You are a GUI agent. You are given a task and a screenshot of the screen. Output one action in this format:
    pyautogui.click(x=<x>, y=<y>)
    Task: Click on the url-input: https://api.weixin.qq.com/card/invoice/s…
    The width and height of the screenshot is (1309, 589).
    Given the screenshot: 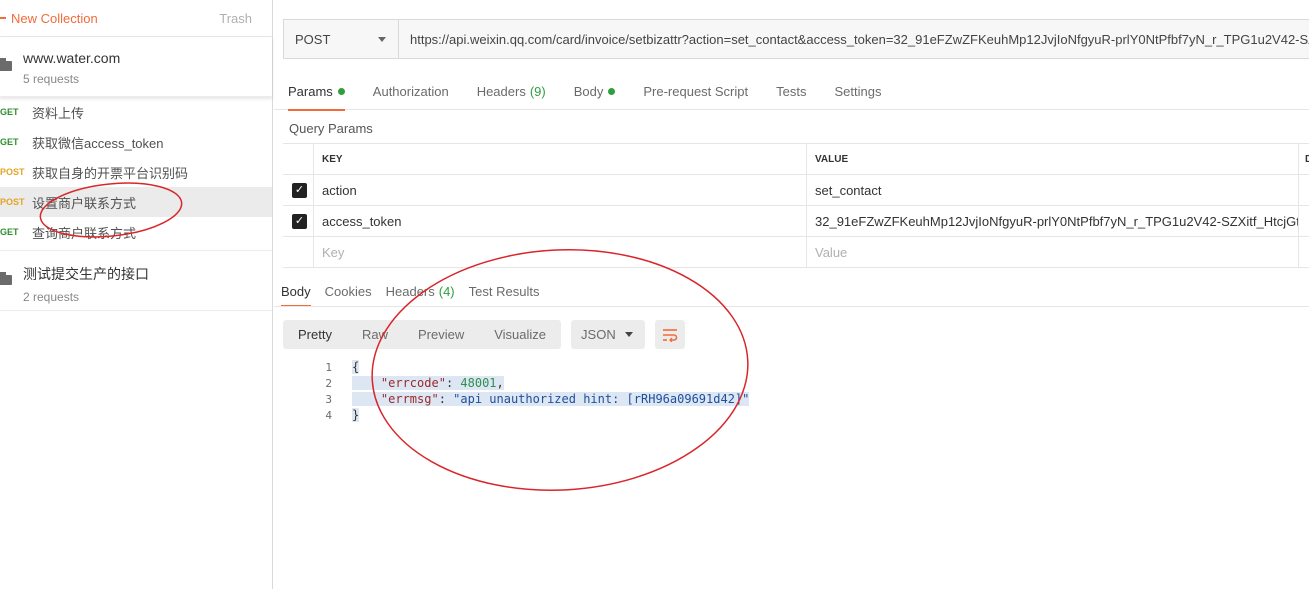 What is the action you would take?
    pyautogui.click(x=854, y=39)
    